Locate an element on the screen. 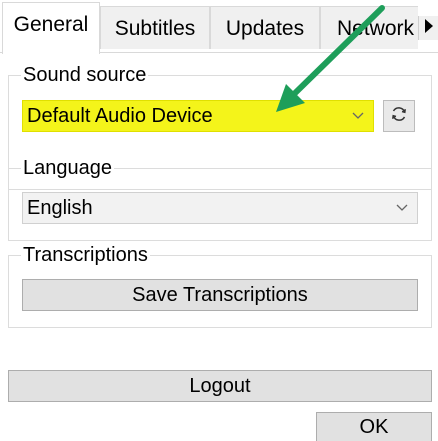 The image size is (438, 441). tab-scroll-right-button is located at coordinates (428, 28).